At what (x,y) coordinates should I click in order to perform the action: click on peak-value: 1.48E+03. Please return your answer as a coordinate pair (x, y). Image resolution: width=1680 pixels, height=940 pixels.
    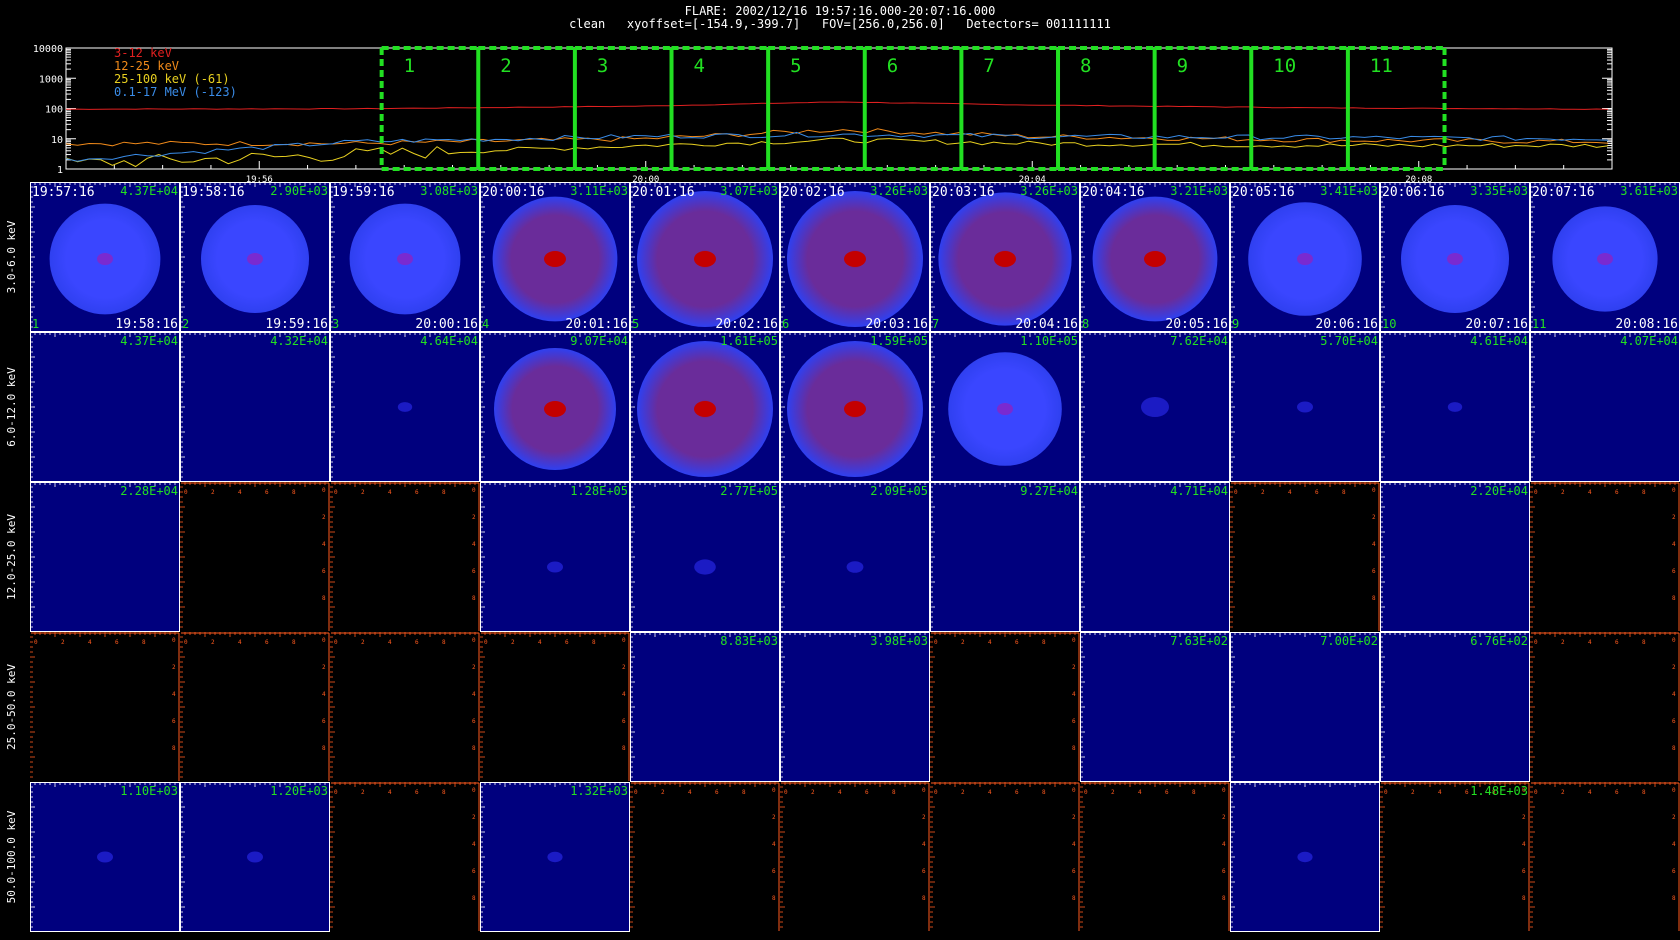
    Looking at the image, I should click on (1499, 791).